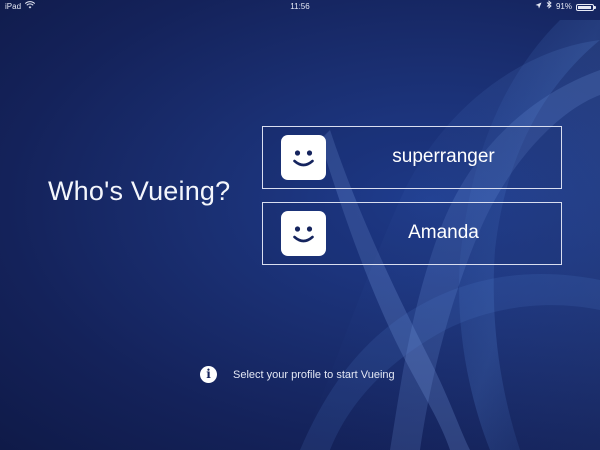 The width and height of the screenshot is (600, 450). What do you see at coordinates (538, 7) in the screenshot?
I see `location-arrow-icon` at bounding box center [538, 7].